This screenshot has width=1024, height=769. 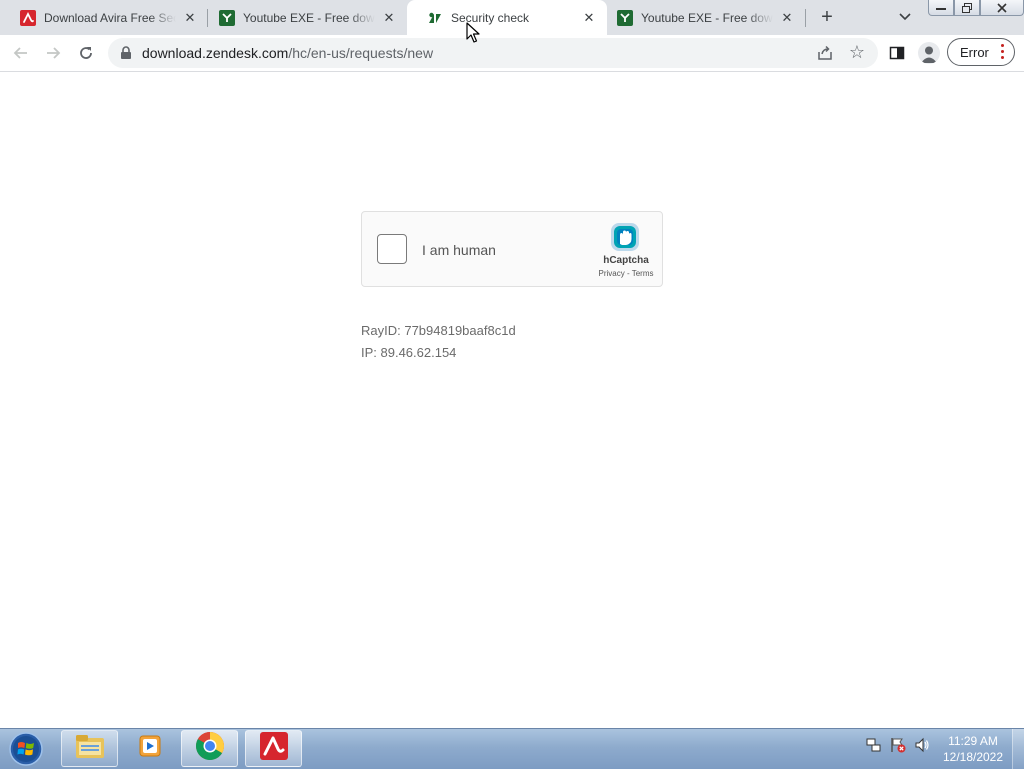 I want to click on ray-info: RayID: 77b94819baaf8c1d IP: 89.46.62.154, so click(x=438, y=342).